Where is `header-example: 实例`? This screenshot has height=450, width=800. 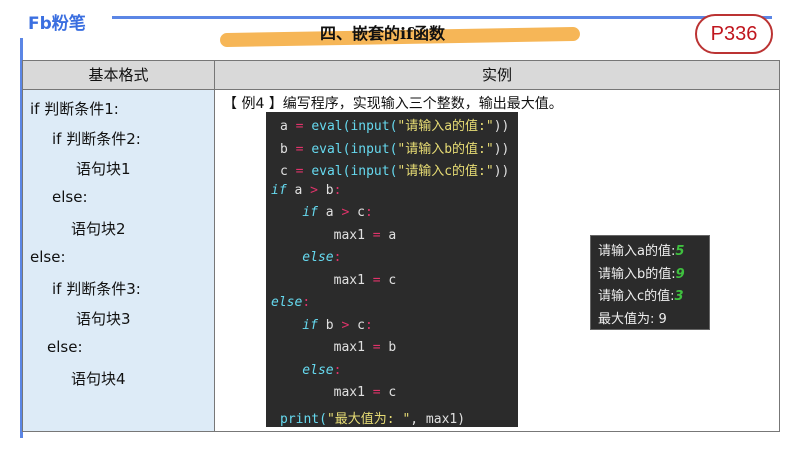 header-example: 实例 is located at coordinates (497, 75).